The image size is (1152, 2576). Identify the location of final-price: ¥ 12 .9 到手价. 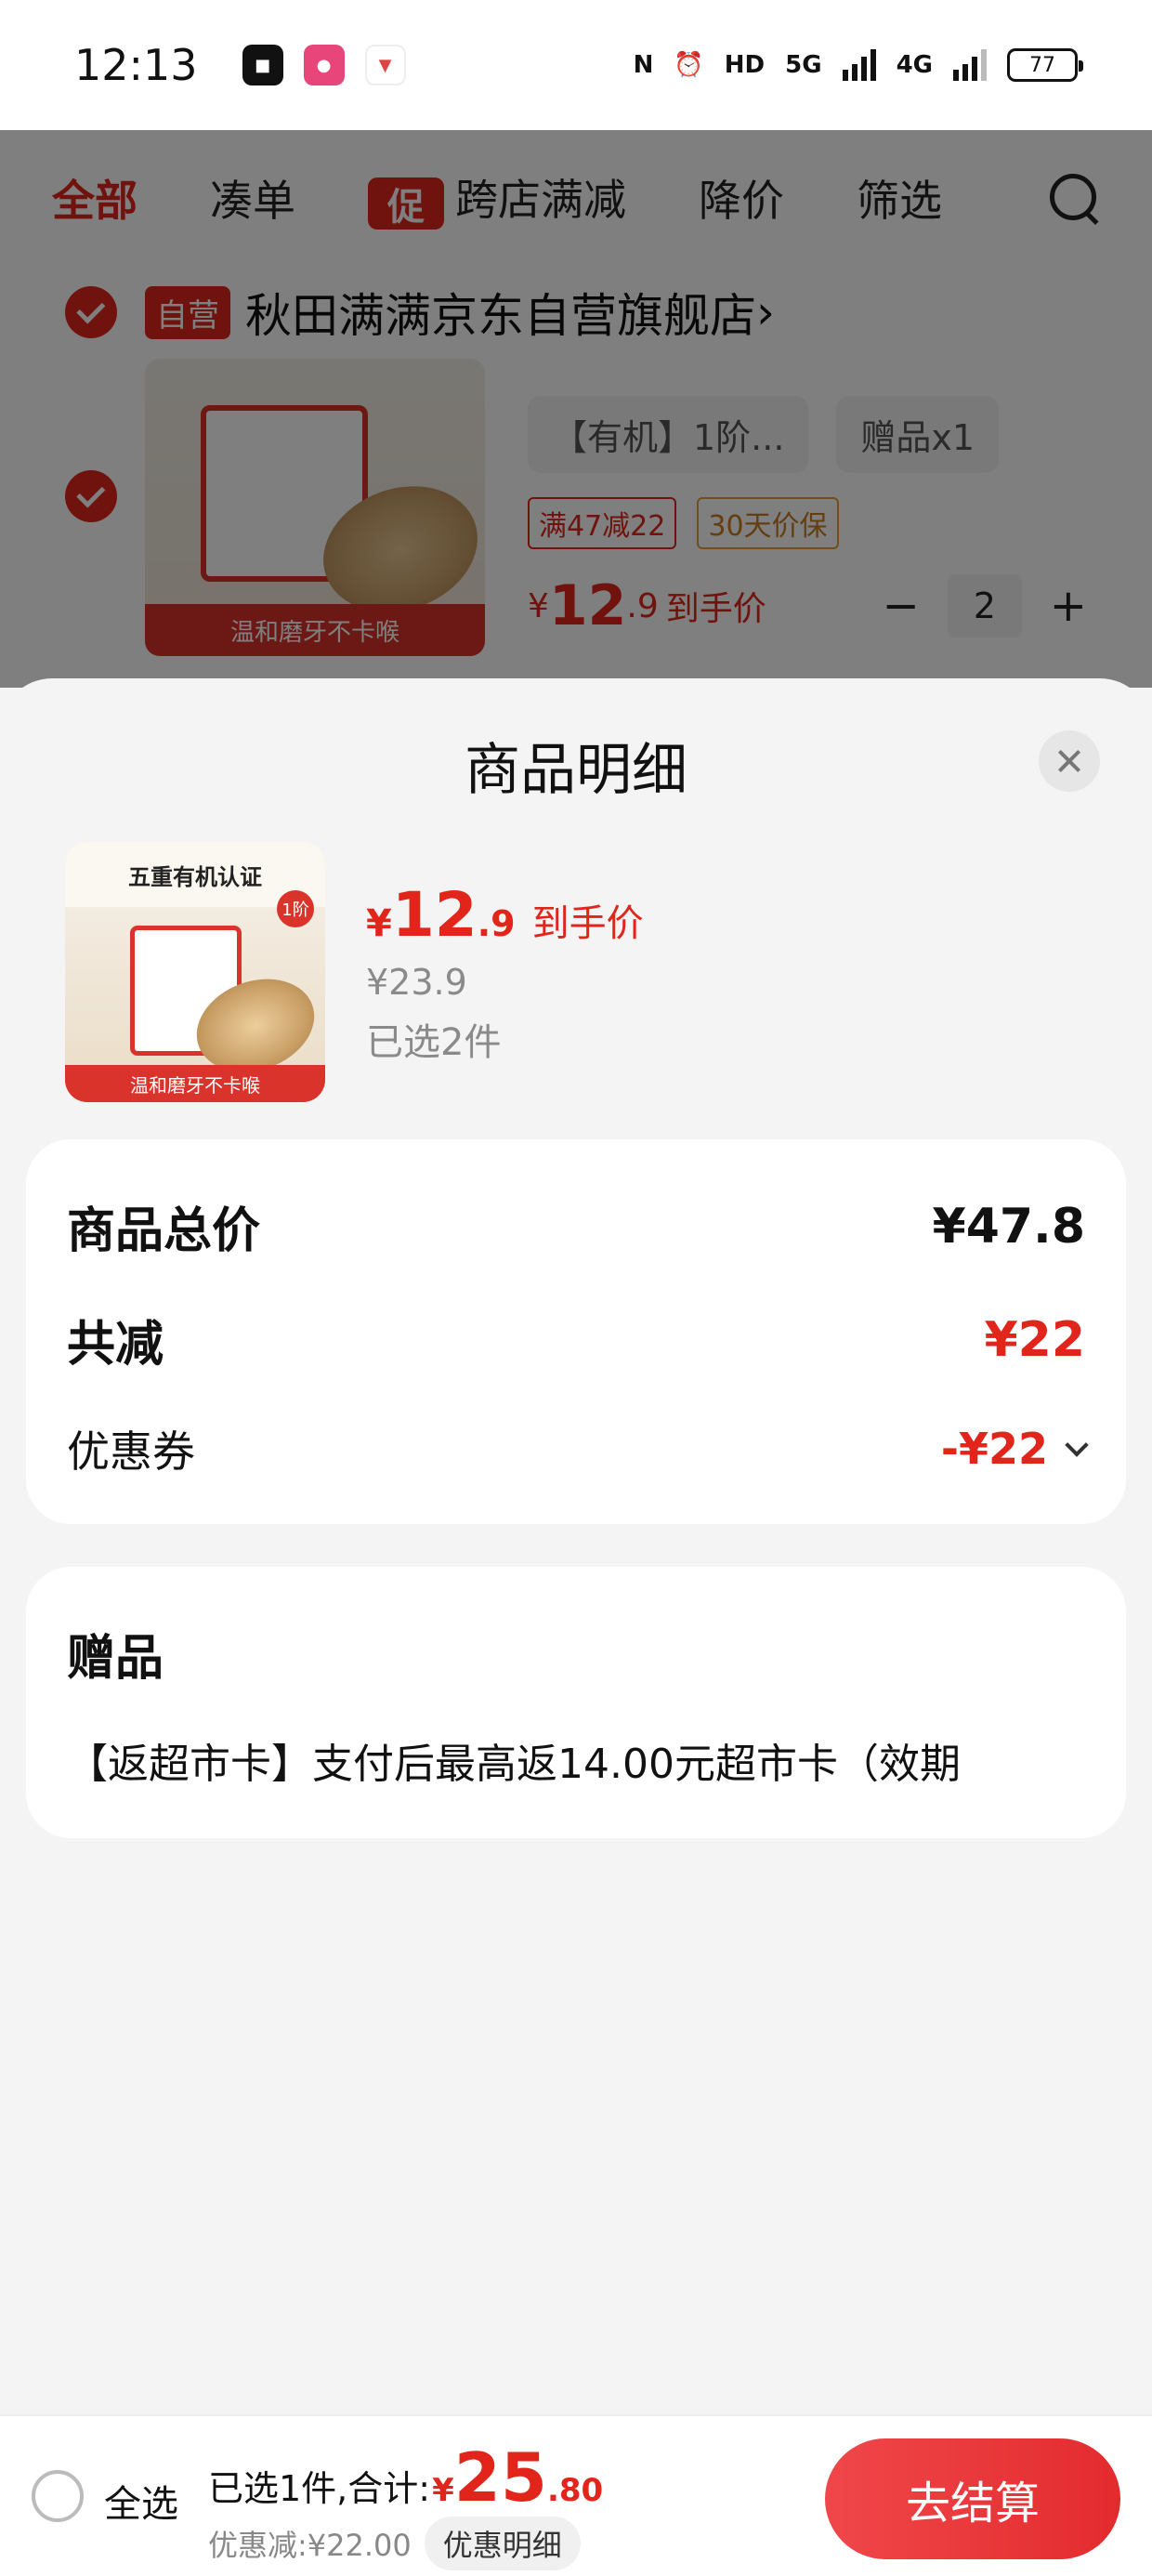
(505, 915).